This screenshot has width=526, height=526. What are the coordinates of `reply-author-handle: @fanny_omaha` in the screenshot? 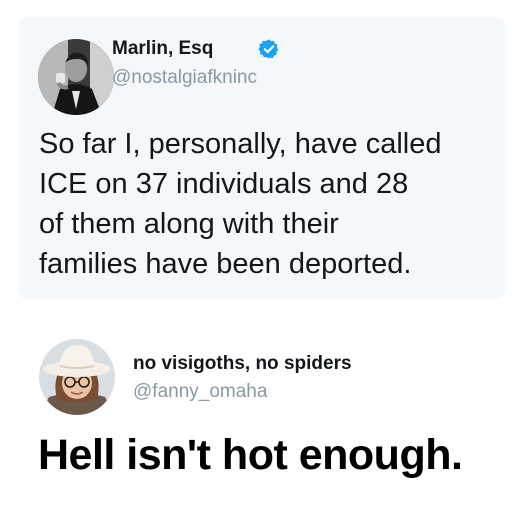 It's located at (200, 392).